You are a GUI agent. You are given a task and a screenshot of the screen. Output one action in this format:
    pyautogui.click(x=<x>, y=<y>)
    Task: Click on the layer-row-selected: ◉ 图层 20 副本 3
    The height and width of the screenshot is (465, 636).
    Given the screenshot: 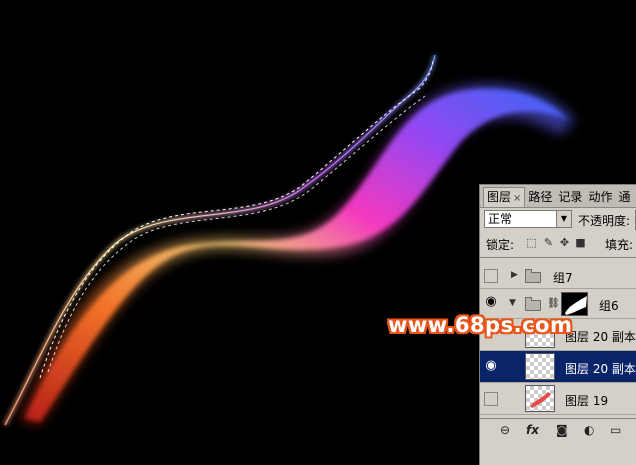 What is the action you would take?
    pyautogui.click(x=558, y=367)
    